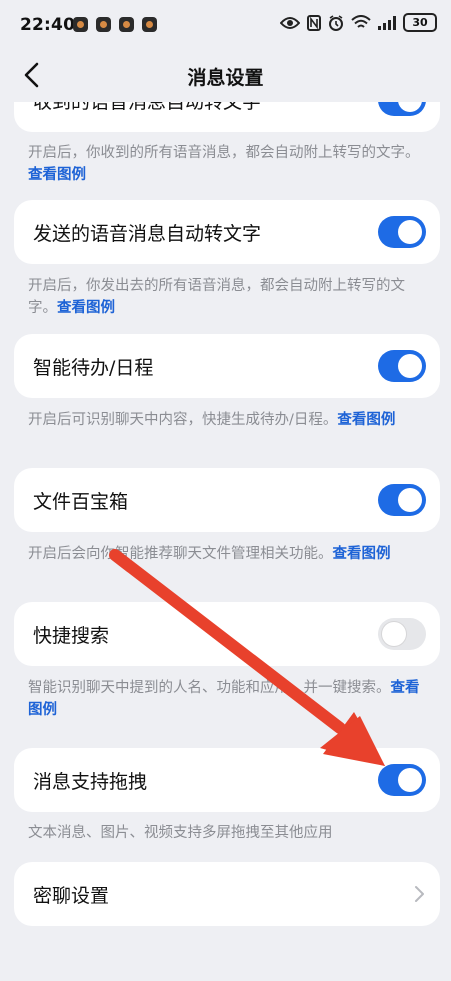 This screenshot has height=981, width=451. I want to click on description-text: 智能识别聊天中提到的人名、功能和应用，并一键搜索。, so click(209, 688).